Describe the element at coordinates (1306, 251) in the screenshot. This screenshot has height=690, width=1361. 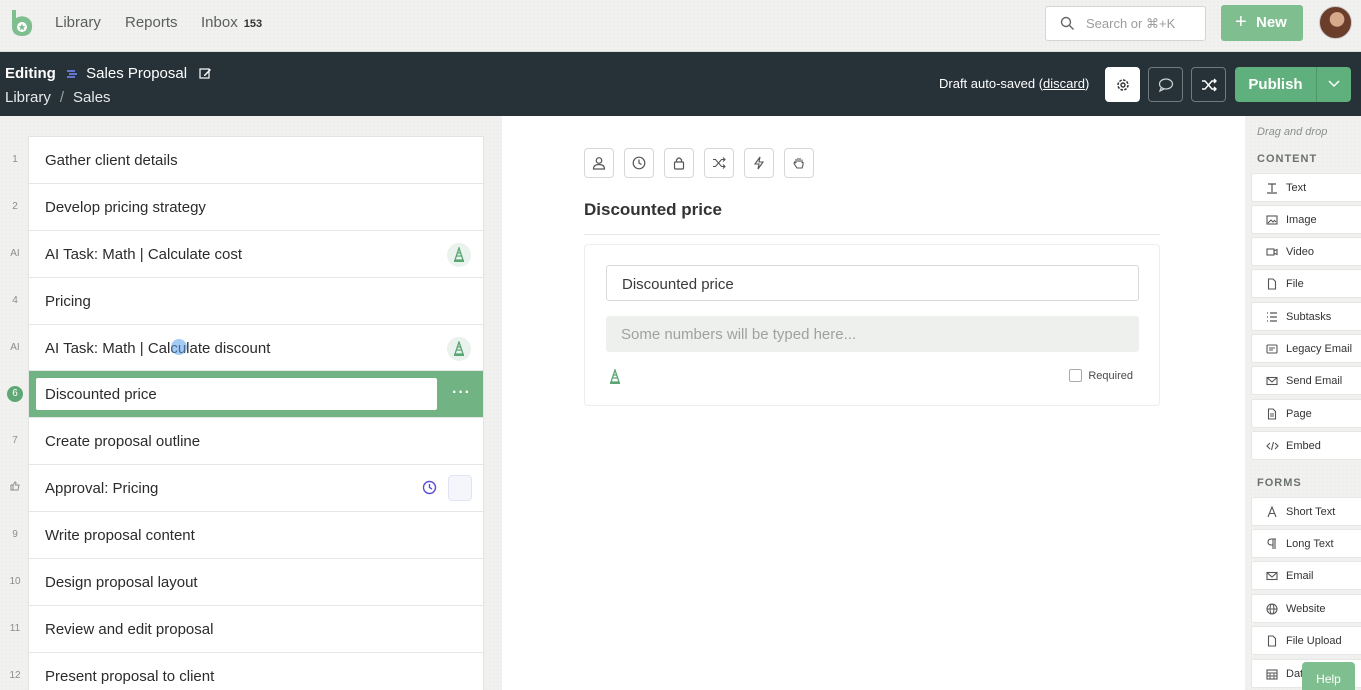
I see `palette-item-video: Video` at that location.